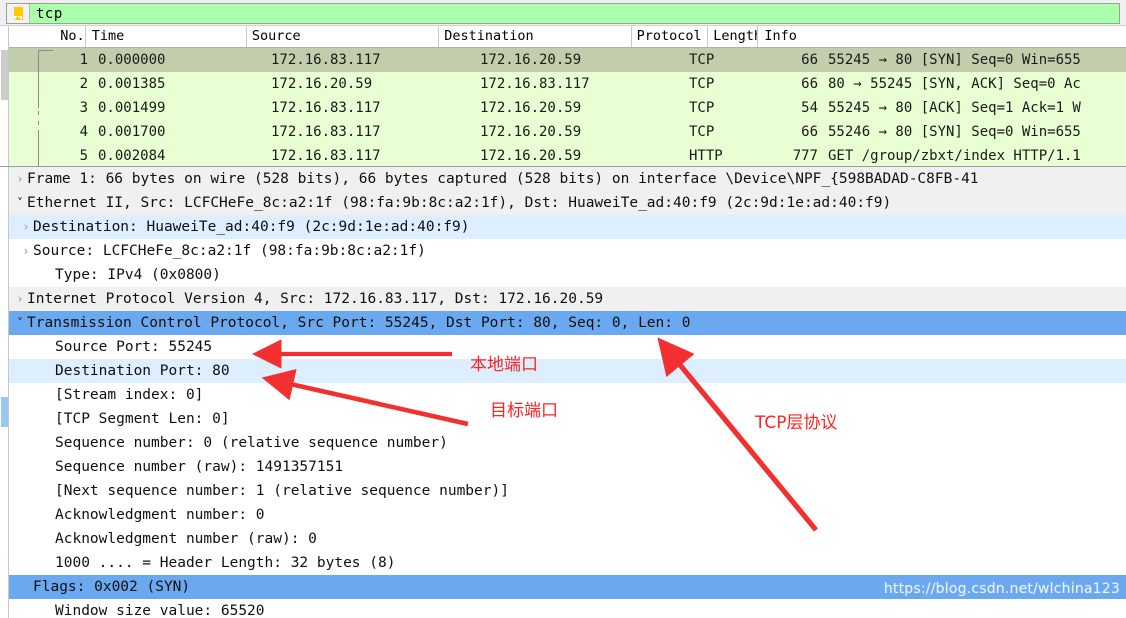  What do you see at coordinates (45, 108) in the screenshot?
I see `packet-relation-indicator` at bounding box center [45, 108].